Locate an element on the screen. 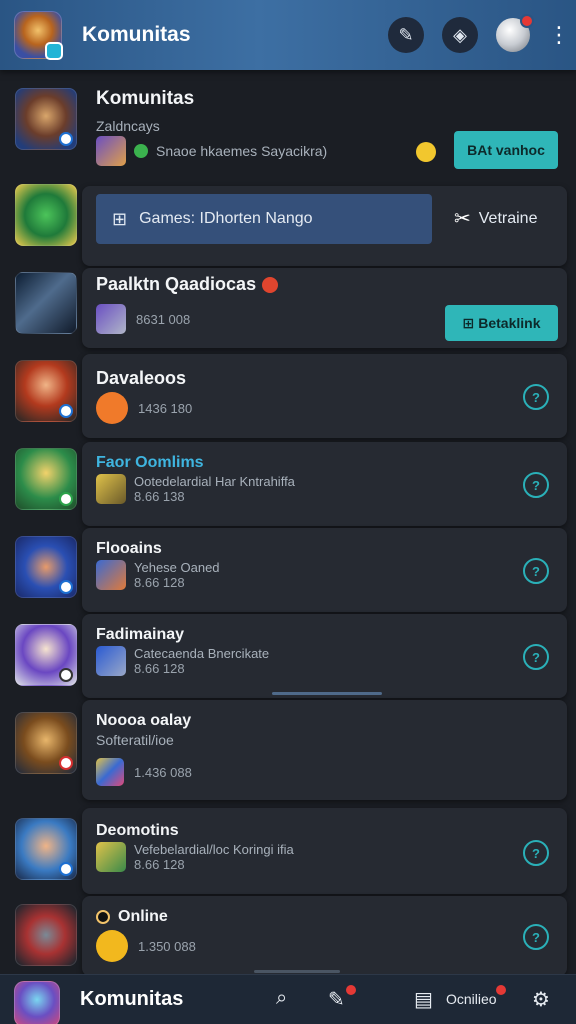 Image resolution: width=576 pixels, height=1024 pixels. coin-icon is located at coordinates (426, 152).